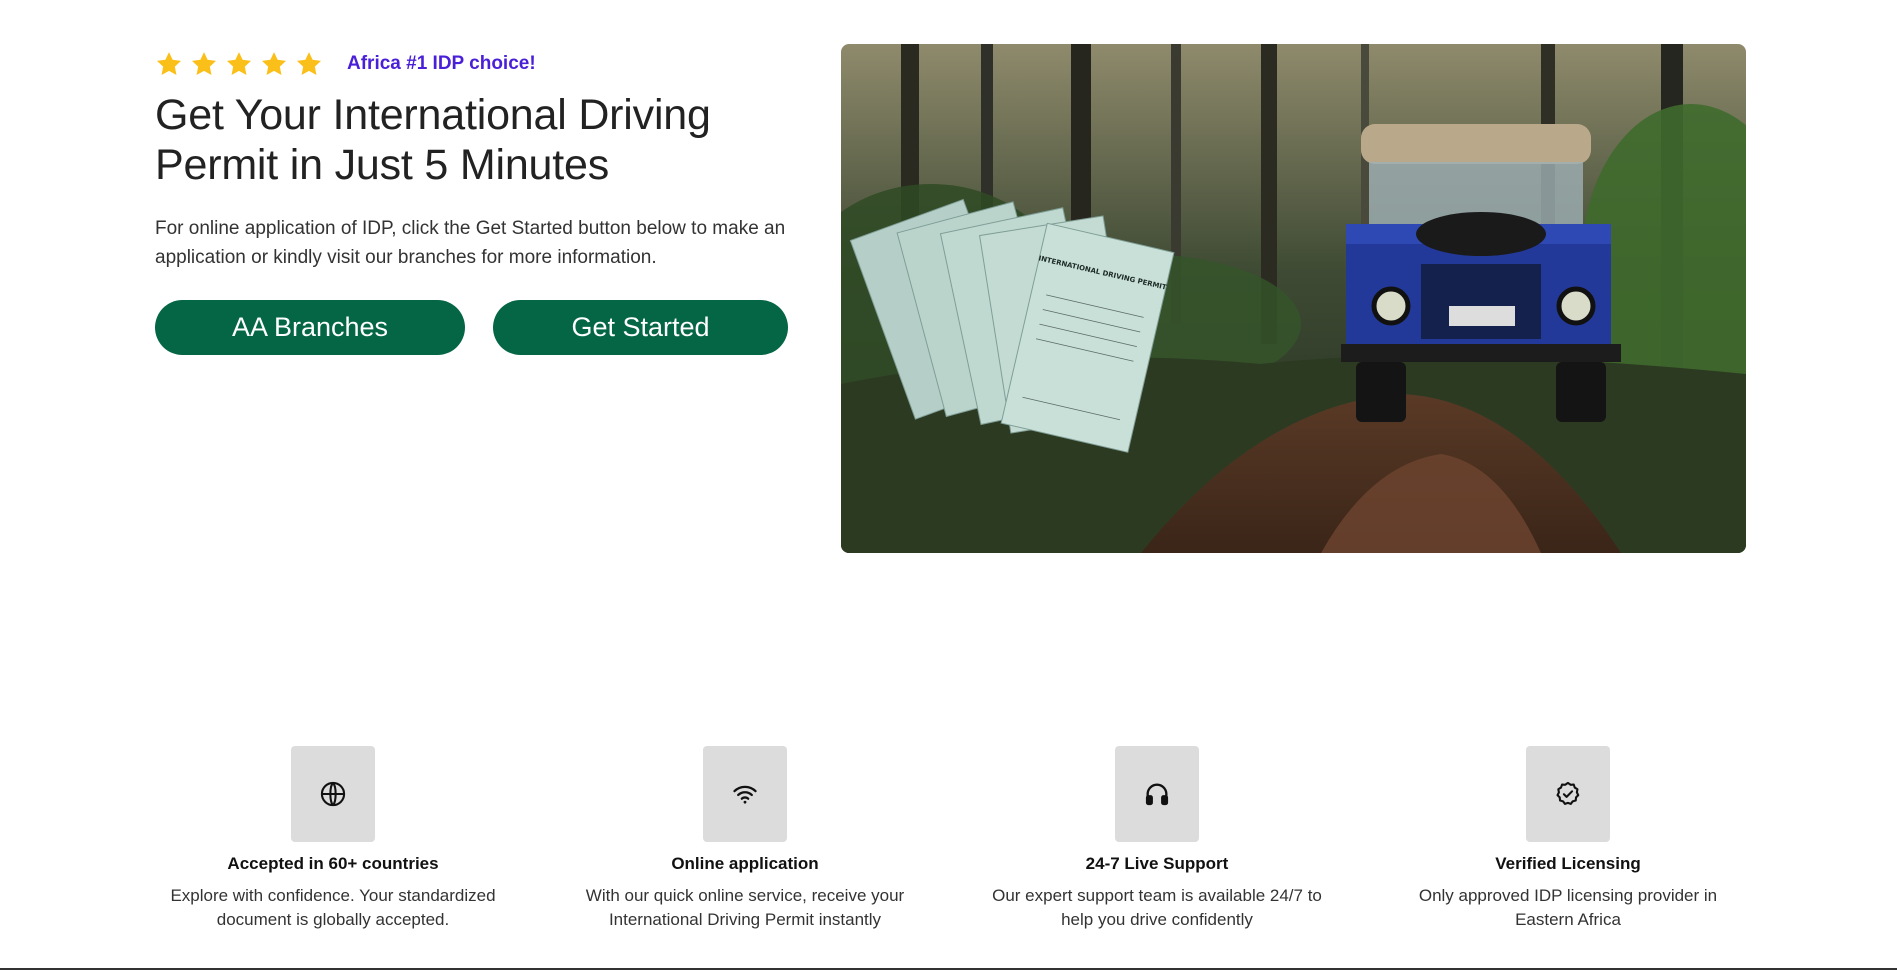 This screenshot has height=970, width=1897. Describe the element at coordinates (333, 863) in the screenshot. I see `feature-title: Accepted in 60+ countries` at that location.